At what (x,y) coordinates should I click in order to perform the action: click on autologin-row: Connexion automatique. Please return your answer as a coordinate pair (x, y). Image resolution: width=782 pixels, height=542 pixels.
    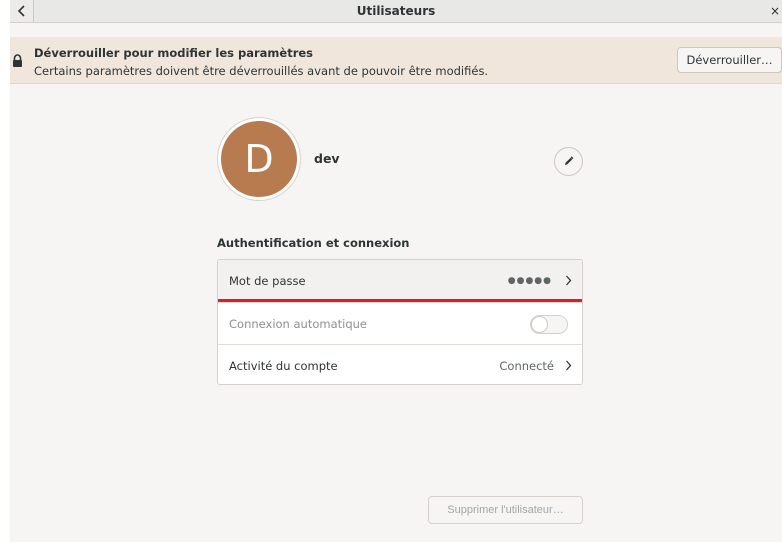
    Looking at the image, I should click on (400, 323).